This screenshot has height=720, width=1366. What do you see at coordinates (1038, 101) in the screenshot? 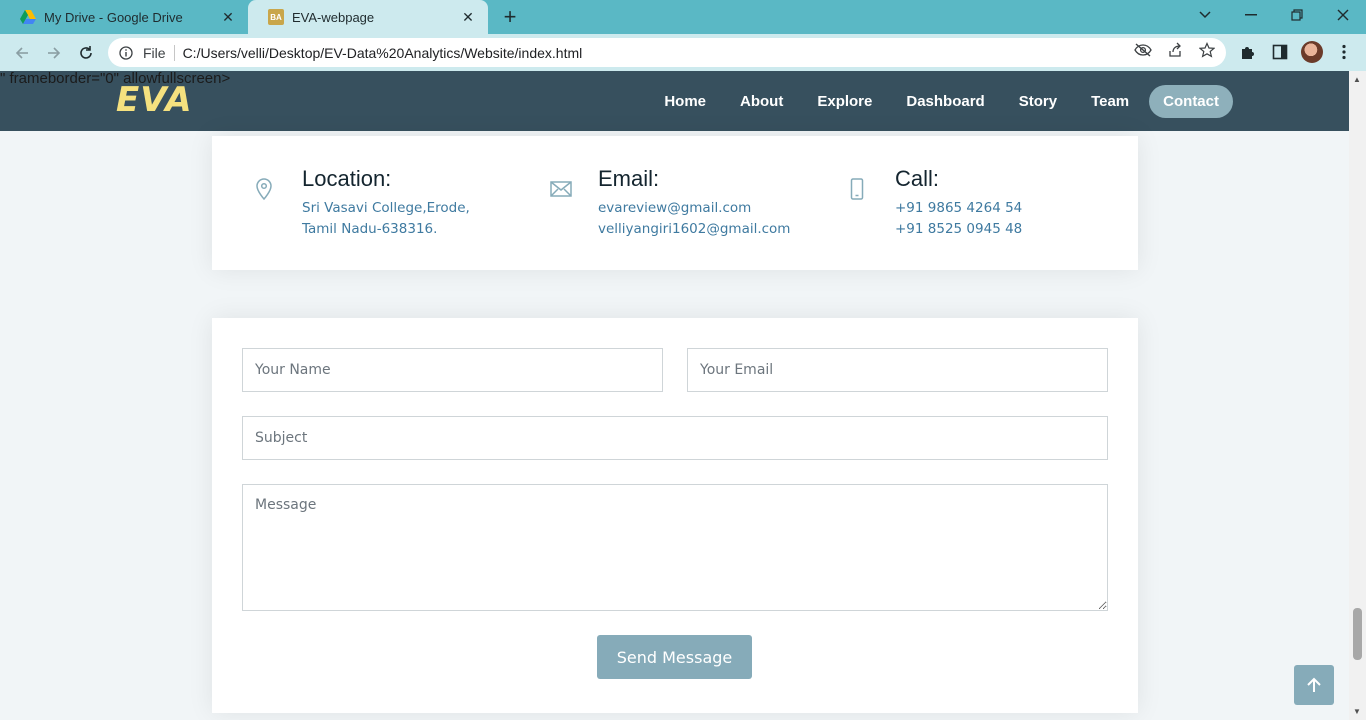
I see `nav-story: Story` at bounding box center [1038, 101].